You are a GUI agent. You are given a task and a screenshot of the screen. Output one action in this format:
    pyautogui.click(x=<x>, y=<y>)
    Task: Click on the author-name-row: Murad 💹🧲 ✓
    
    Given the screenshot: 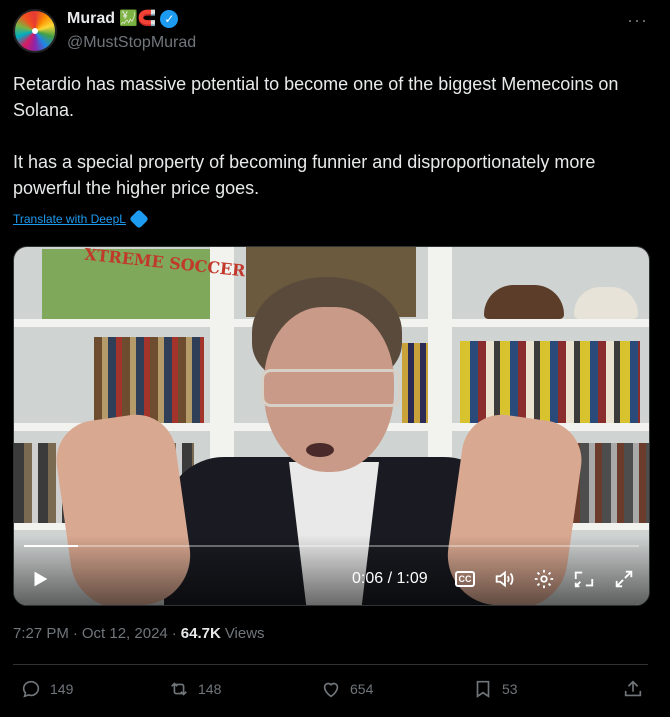 What is the action you would take?
    pyautogui.click(x=123, y=19)
    